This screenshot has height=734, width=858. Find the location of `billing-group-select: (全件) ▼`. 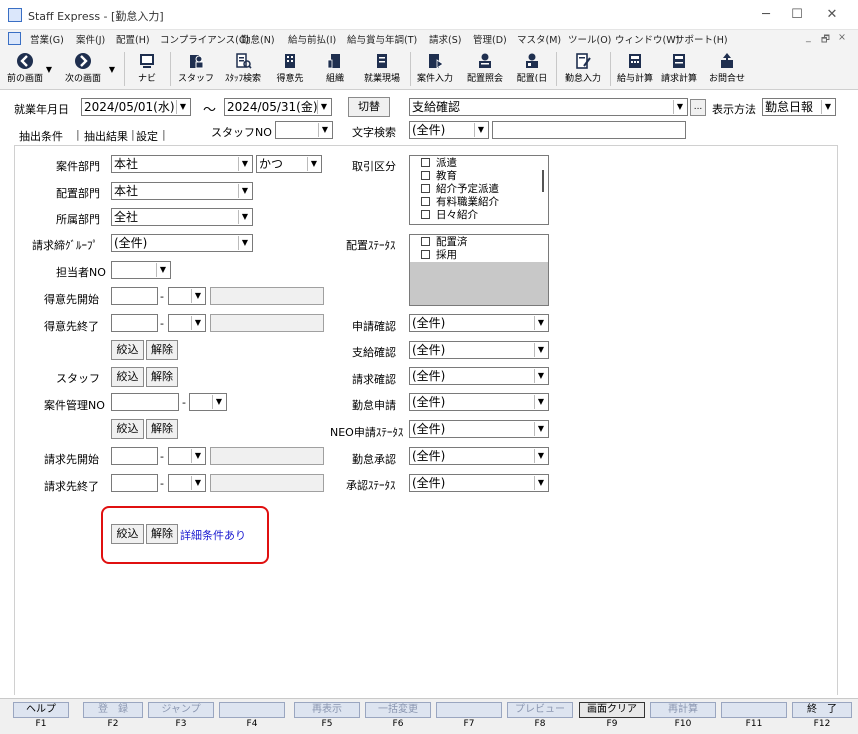

billing-group-select: (全件) ▼ is located at coordinates (182, 243).